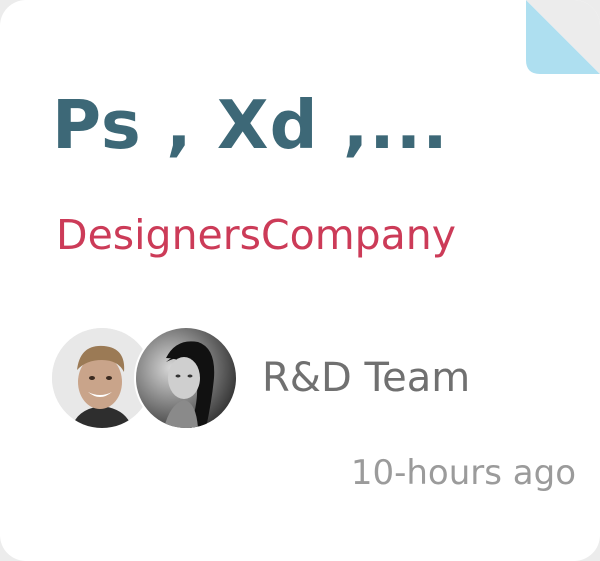 The image size is (600, 561). I want to click on company-name: DesignersCompany, so click(256, 235).